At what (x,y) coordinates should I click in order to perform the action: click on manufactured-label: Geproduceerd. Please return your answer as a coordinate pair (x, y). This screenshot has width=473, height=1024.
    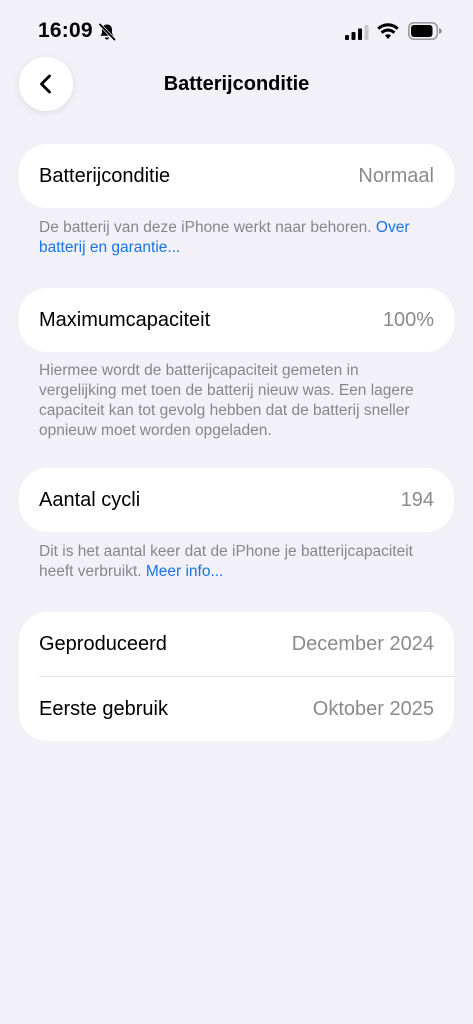
    Looking at the image, I should click on (103, 643).